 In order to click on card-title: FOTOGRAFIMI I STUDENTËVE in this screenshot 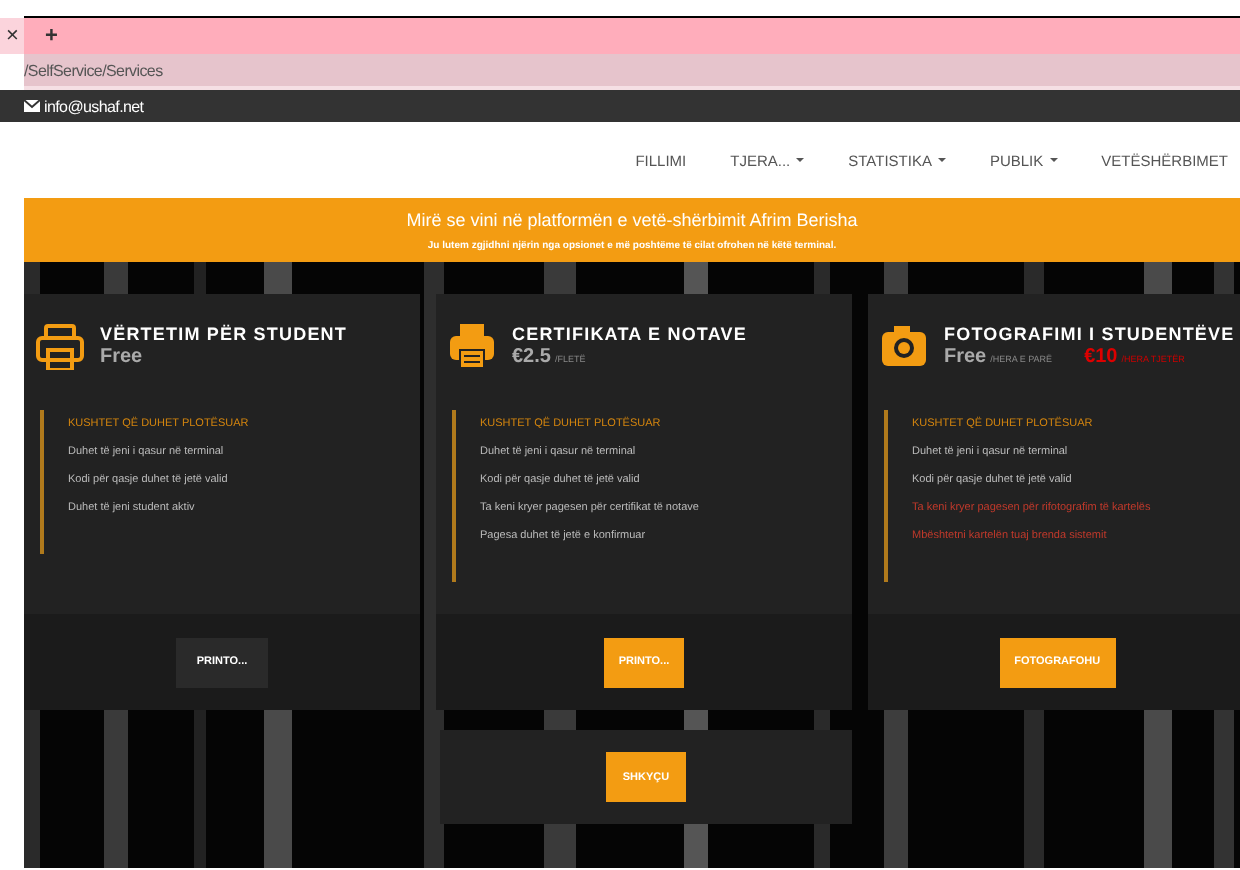, I will do `click(1089, 334)`.